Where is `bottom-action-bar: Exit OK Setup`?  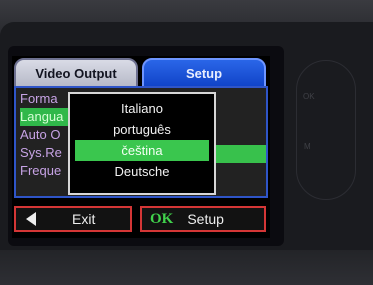 bottom-action-bar: Exit OK Setup is located at coordinates (141, 220).